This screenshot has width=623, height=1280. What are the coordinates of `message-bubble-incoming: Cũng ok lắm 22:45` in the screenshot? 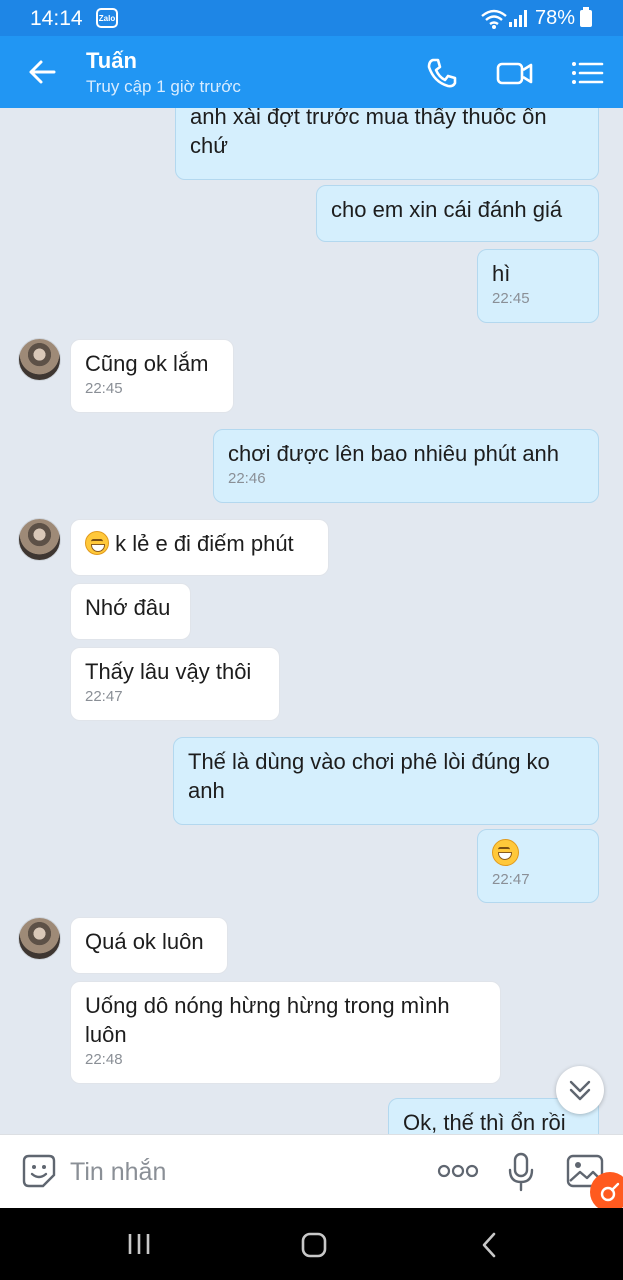 It's located at (152, 376).